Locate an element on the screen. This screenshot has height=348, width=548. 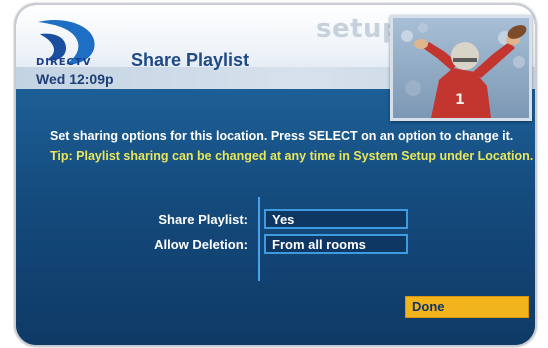
svg-text: 1 is located at coordinates (460, 100).